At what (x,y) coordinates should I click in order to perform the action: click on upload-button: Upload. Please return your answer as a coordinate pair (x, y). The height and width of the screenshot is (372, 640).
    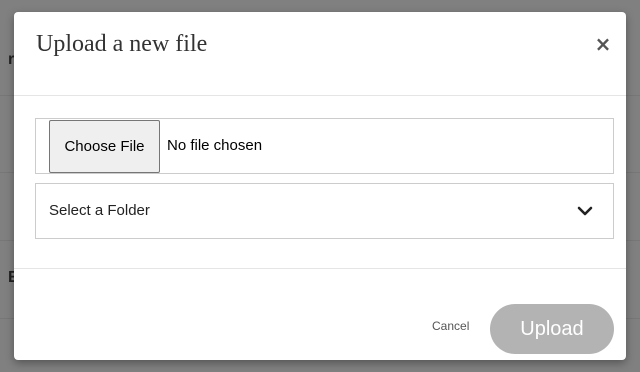
    Looking at the image, I should click on (552, 329).